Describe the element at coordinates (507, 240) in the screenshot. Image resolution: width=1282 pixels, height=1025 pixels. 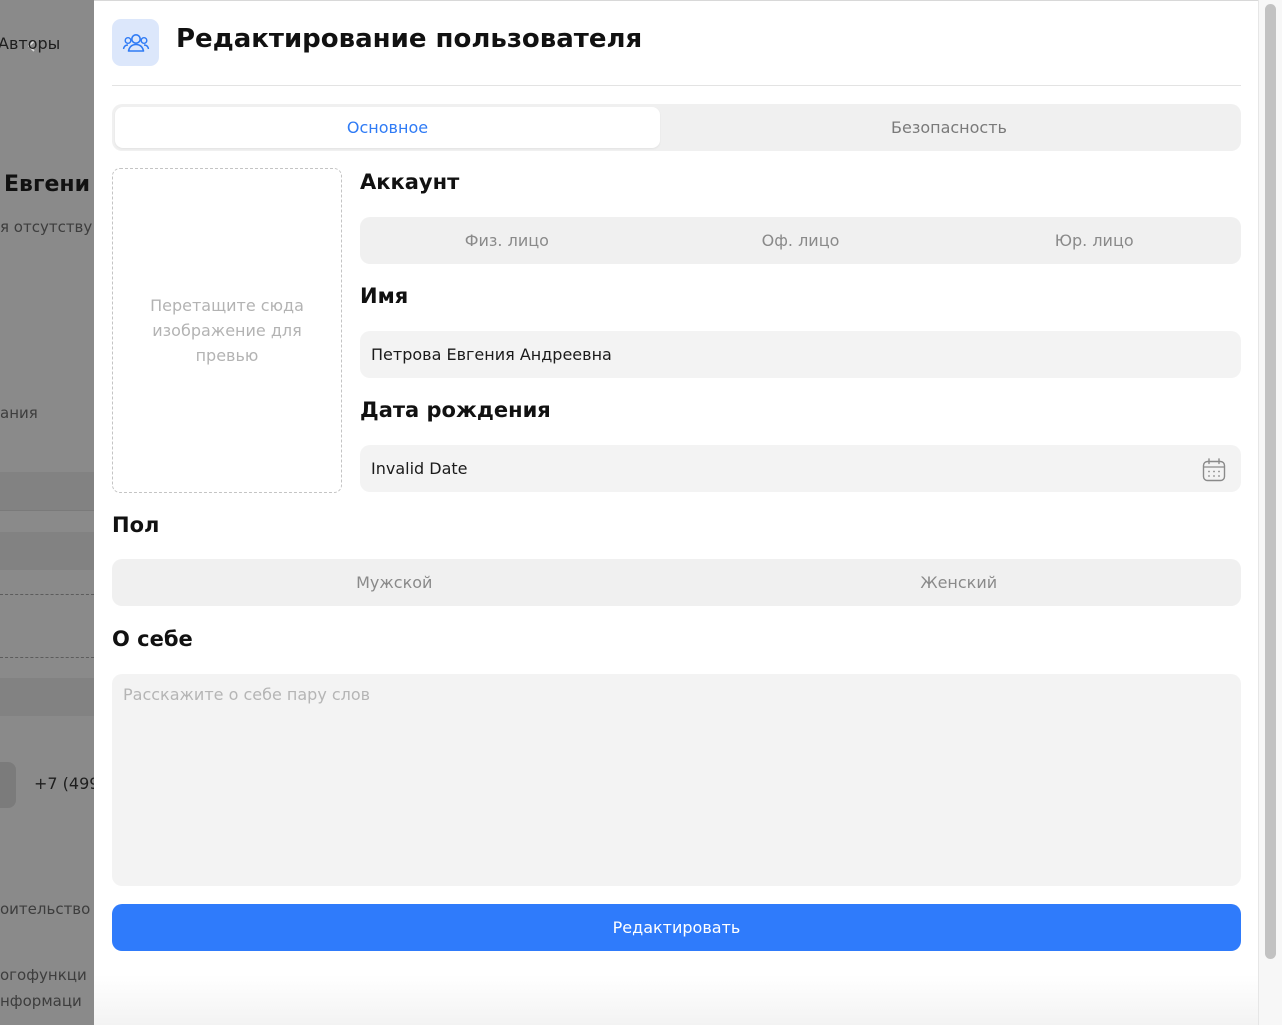
I see `account-option-individual: Физ. лицо` at that location.